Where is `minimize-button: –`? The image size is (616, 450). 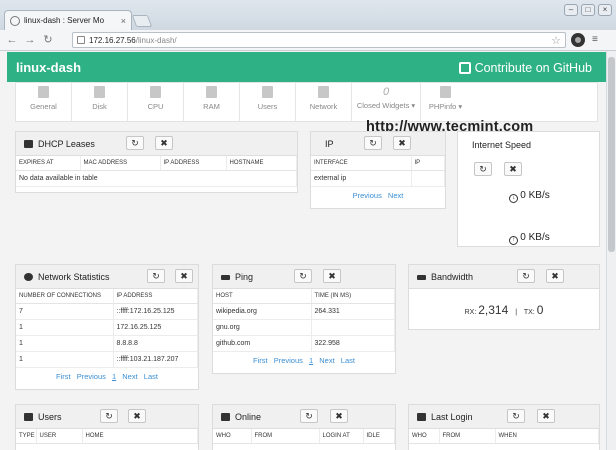
minimize-button: – is located at coordinates (571, 10).